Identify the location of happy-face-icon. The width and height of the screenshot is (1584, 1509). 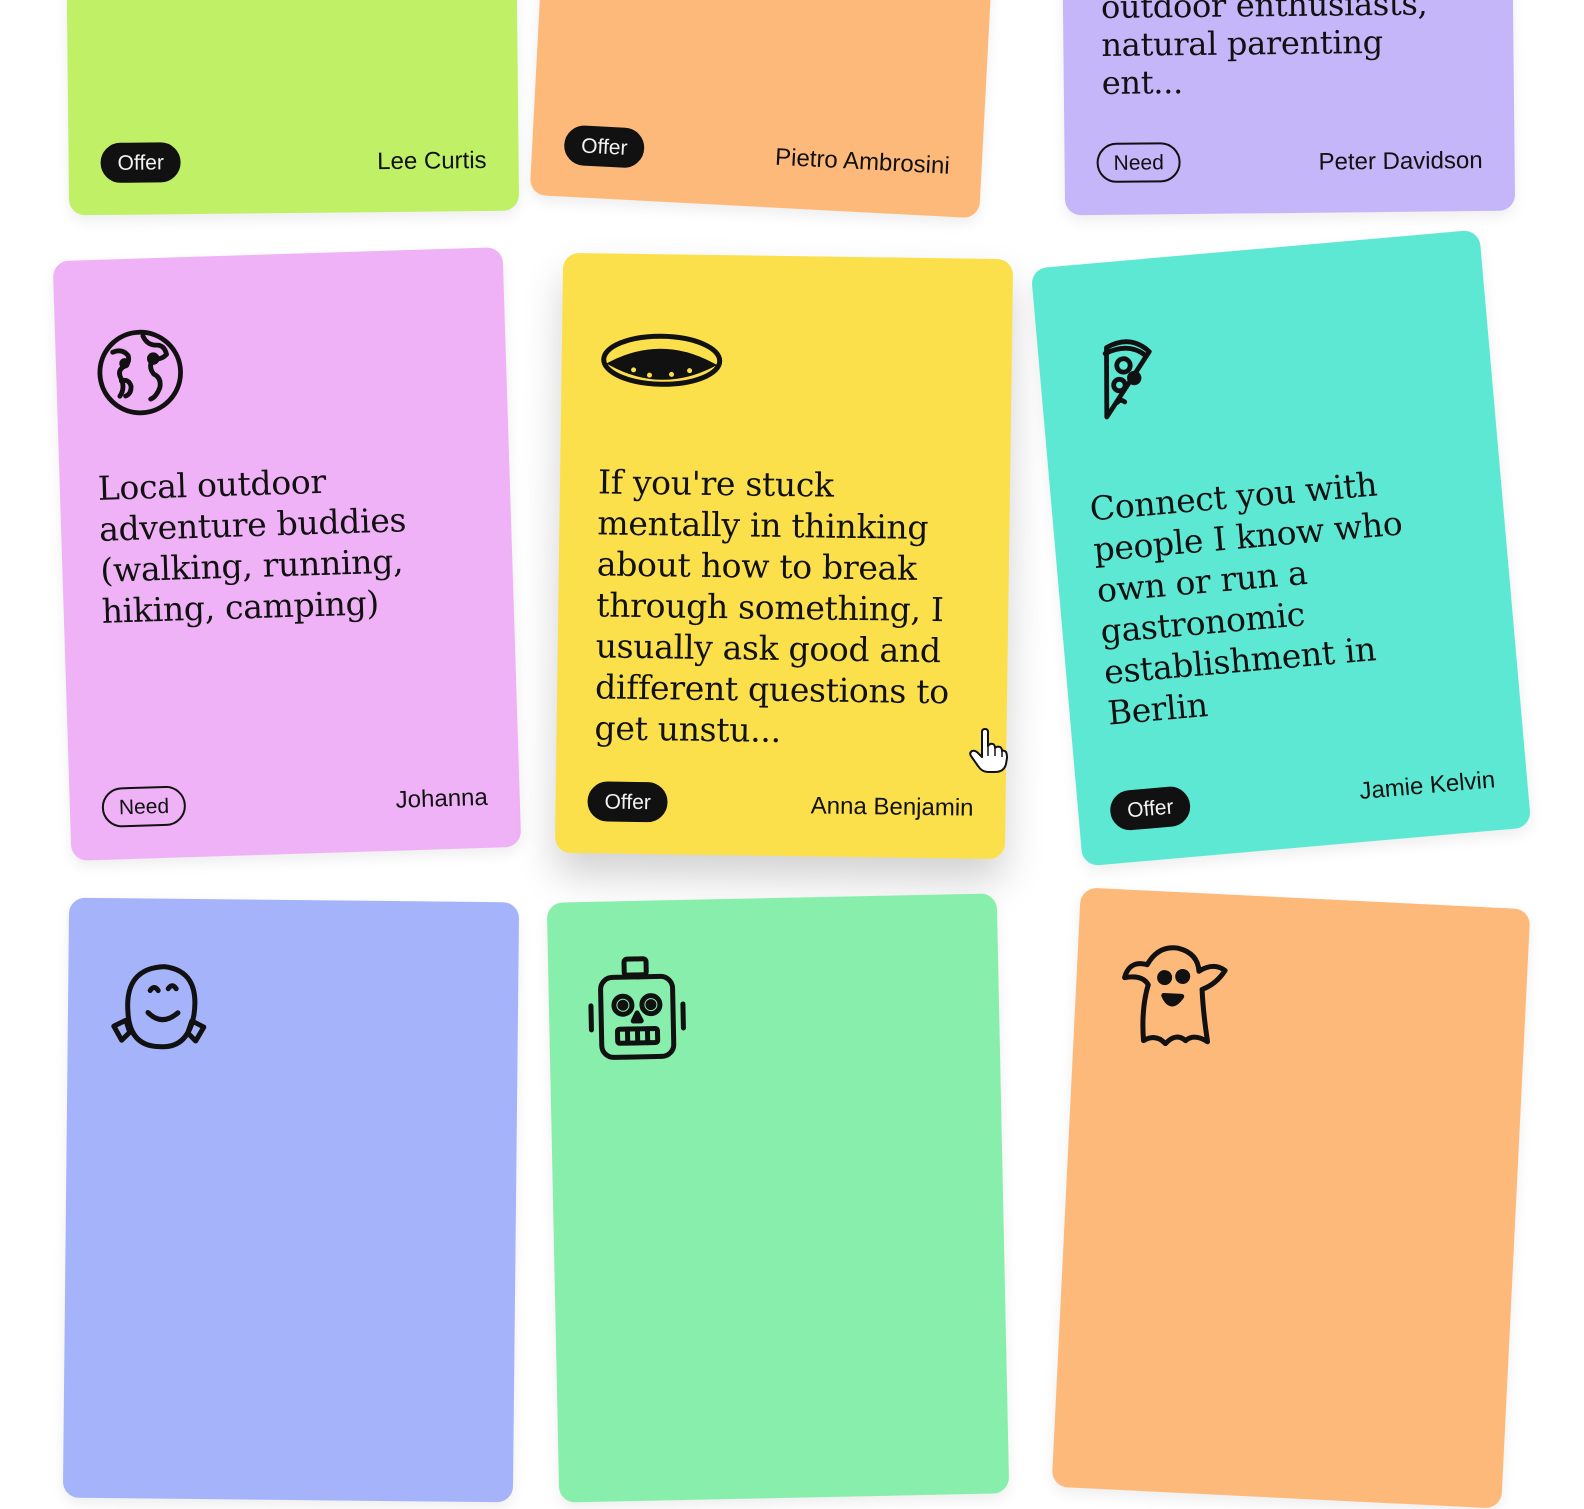
(158, 1006).